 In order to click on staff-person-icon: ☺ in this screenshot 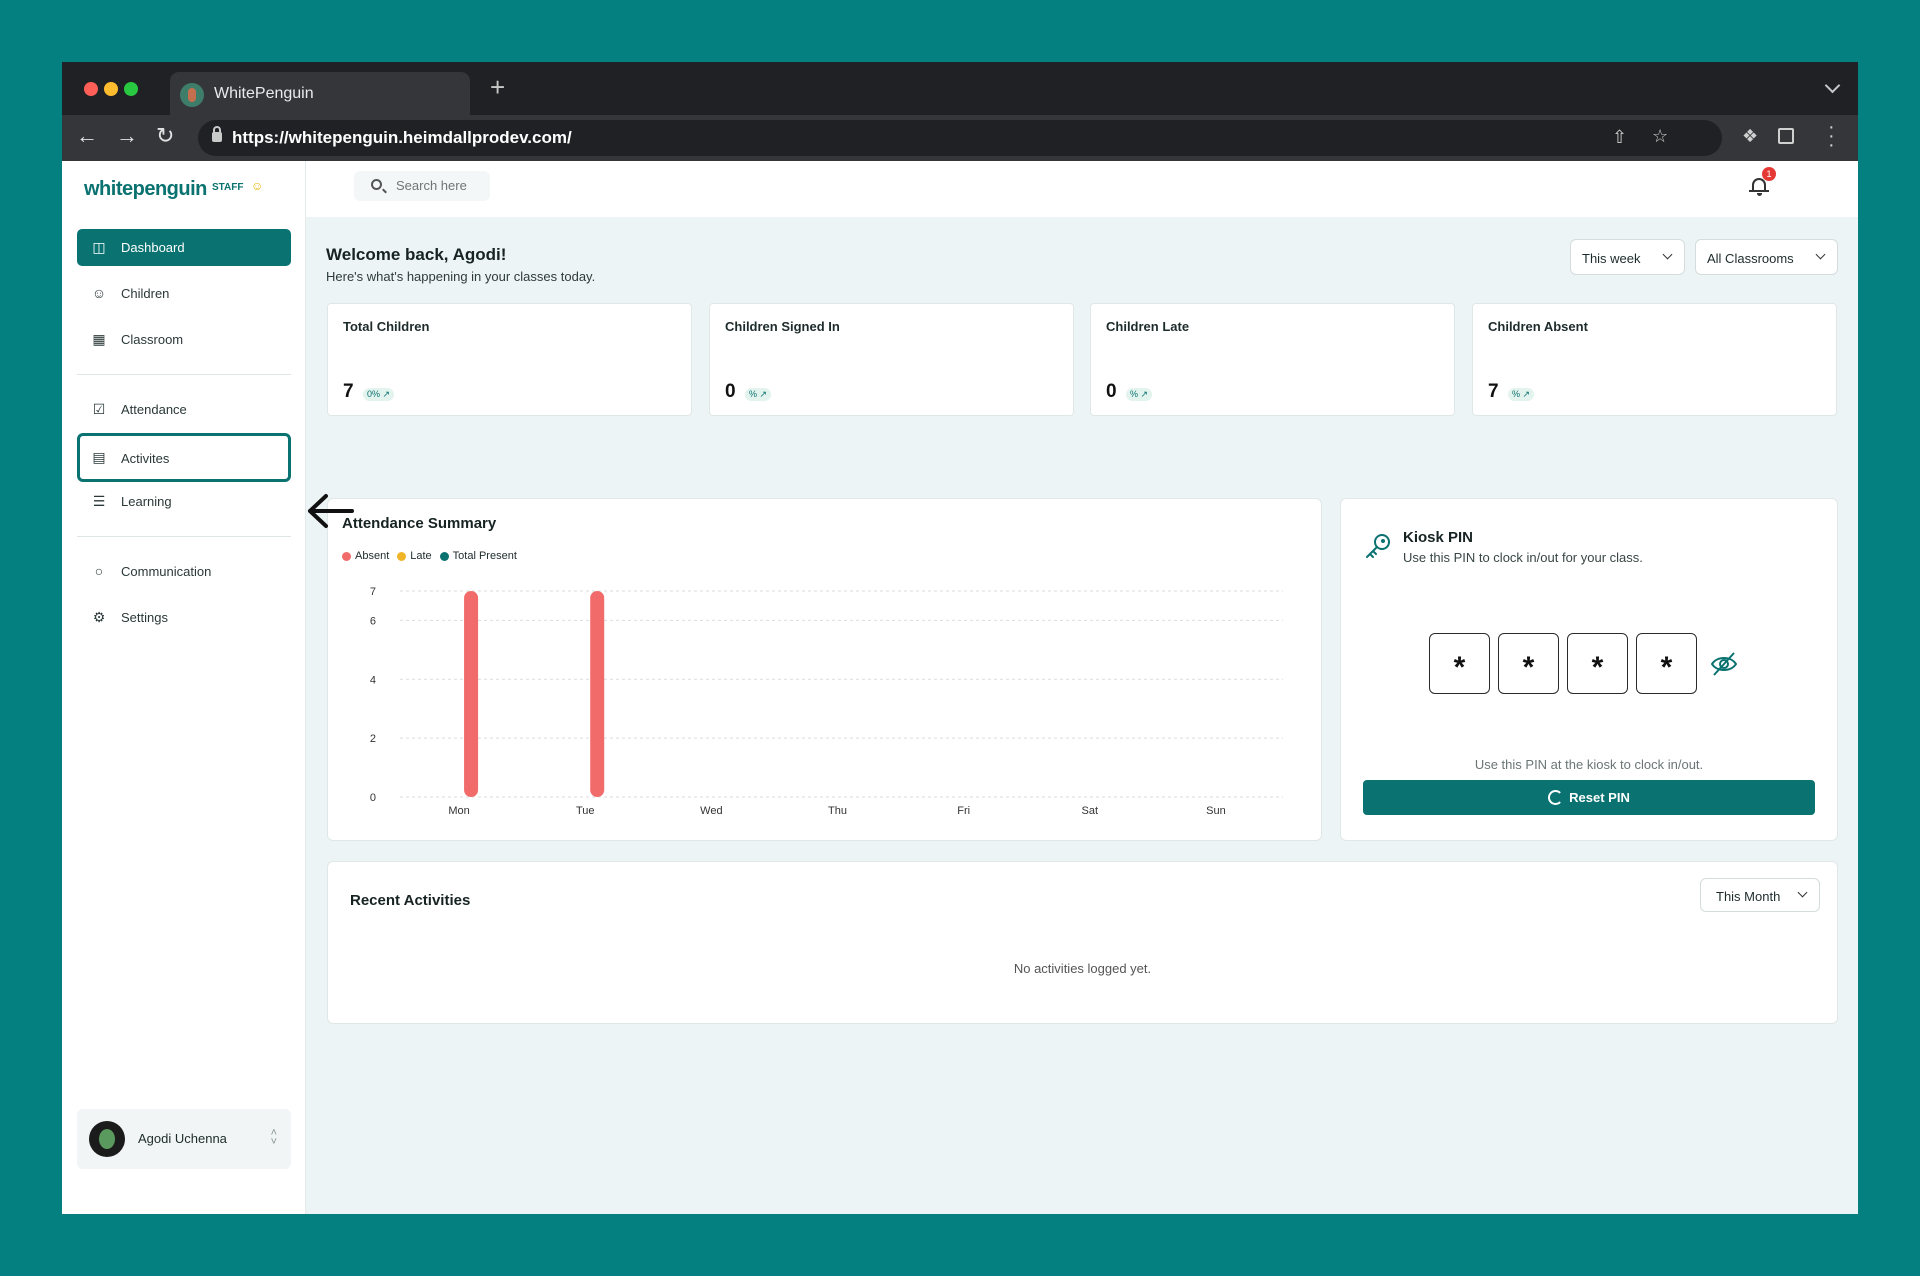, I will do `click(257, 186)`.